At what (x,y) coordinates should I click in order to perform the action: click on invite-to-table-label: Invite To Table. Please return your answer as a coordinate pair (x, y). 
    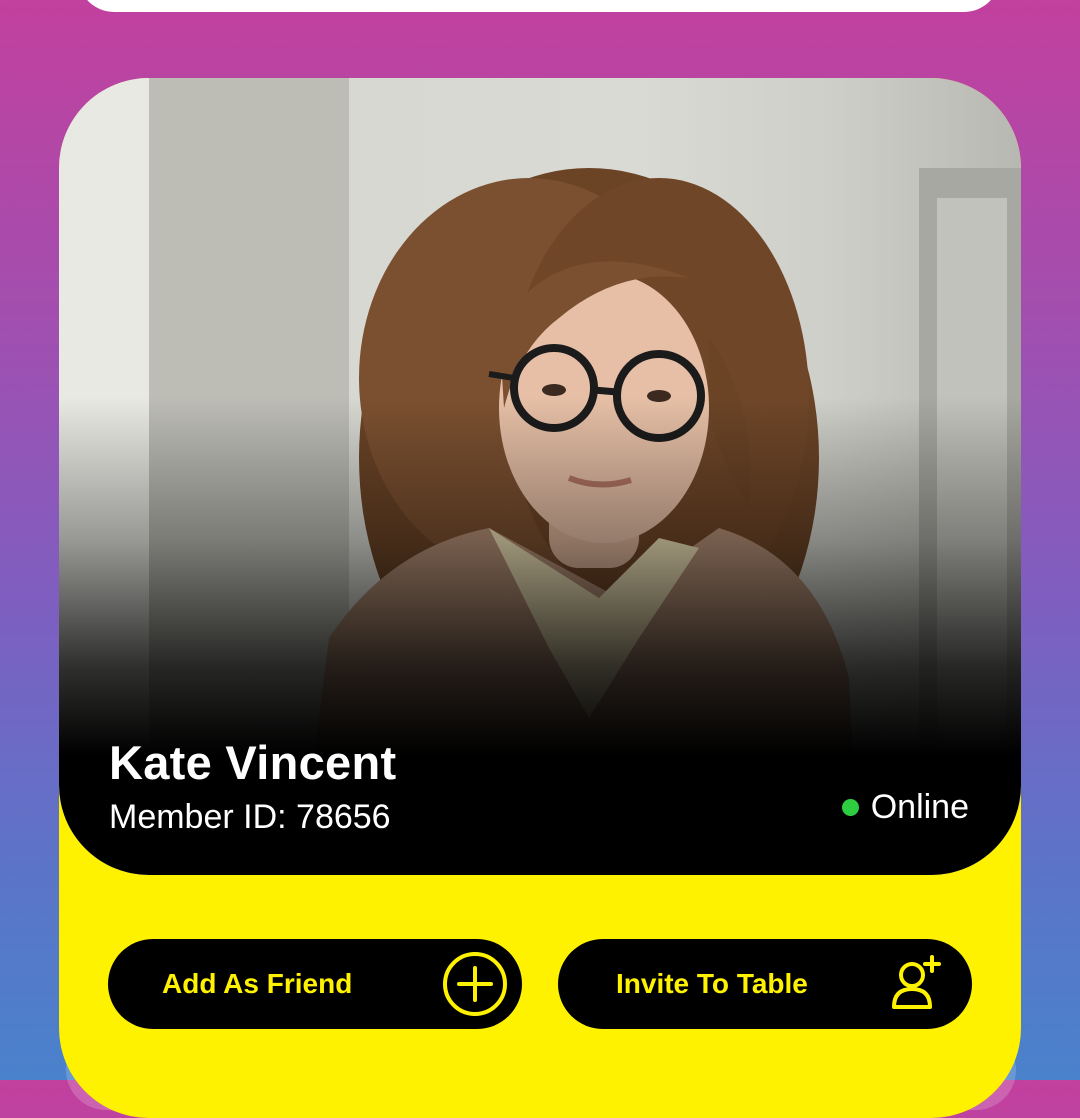
    Looking at the image, I should click on (712, 983).